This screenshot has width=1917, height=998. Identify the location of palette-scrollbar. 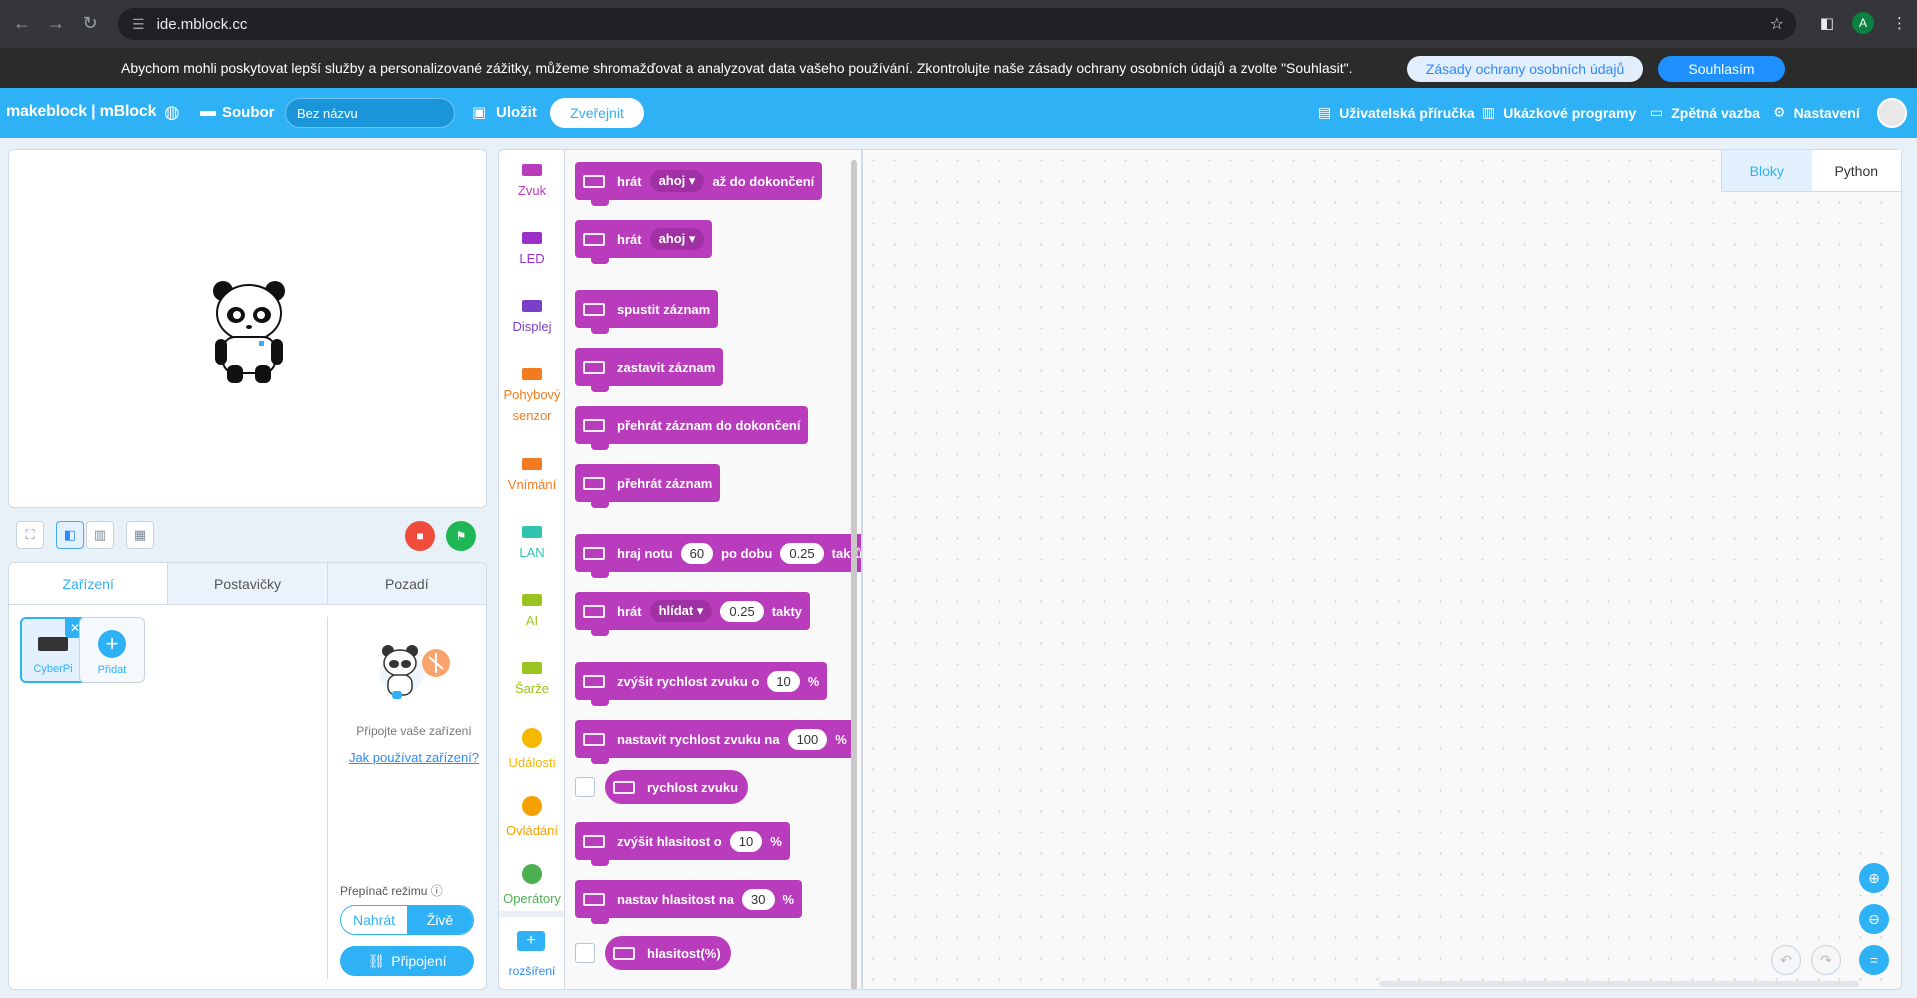
(854, 574).